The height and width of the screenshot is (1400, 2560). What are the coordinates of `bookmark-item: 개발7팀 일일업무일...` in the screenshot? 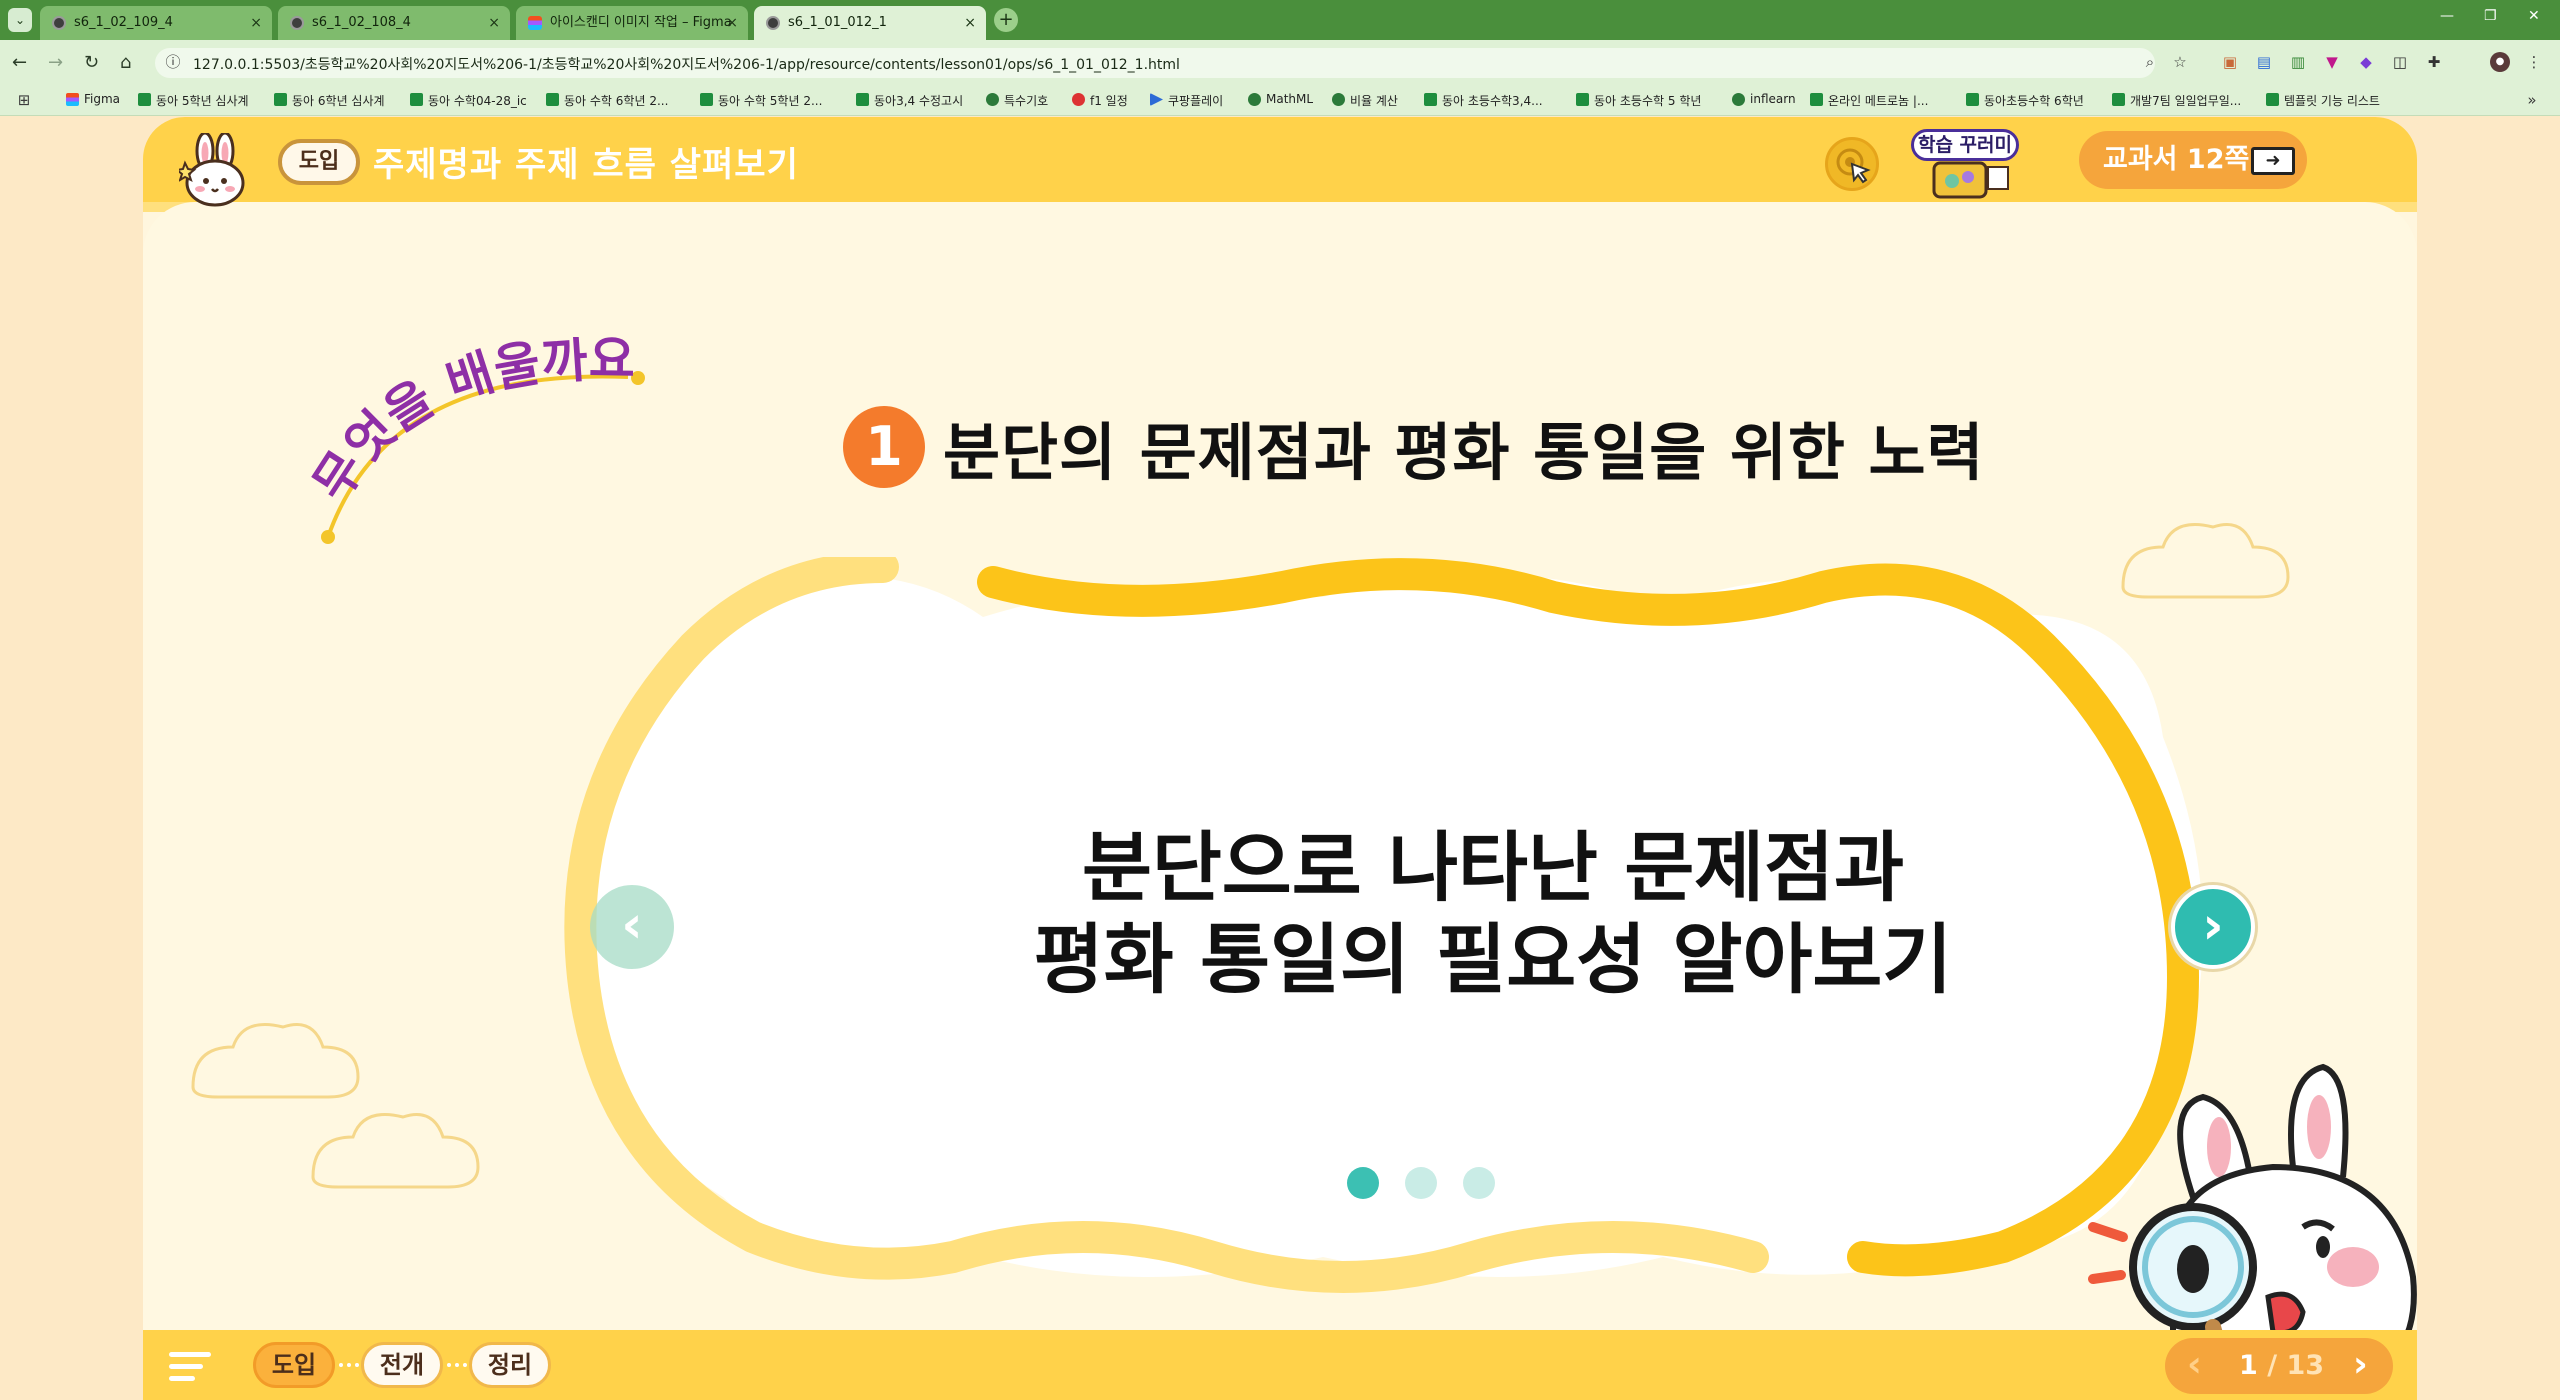 It's located at (2176, 100).